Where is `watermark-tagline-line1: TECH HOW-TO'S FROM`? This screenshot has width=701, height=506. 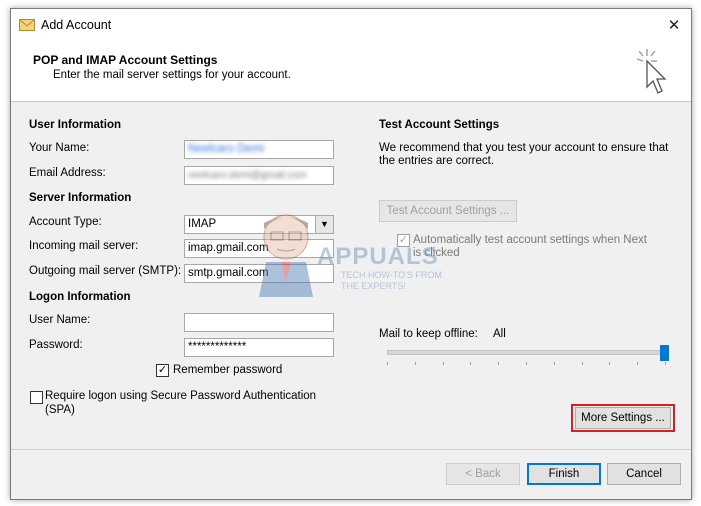 watermark-tagline-line1: TECH HOW-TO'S FROM is located at coordinates (391, 275).